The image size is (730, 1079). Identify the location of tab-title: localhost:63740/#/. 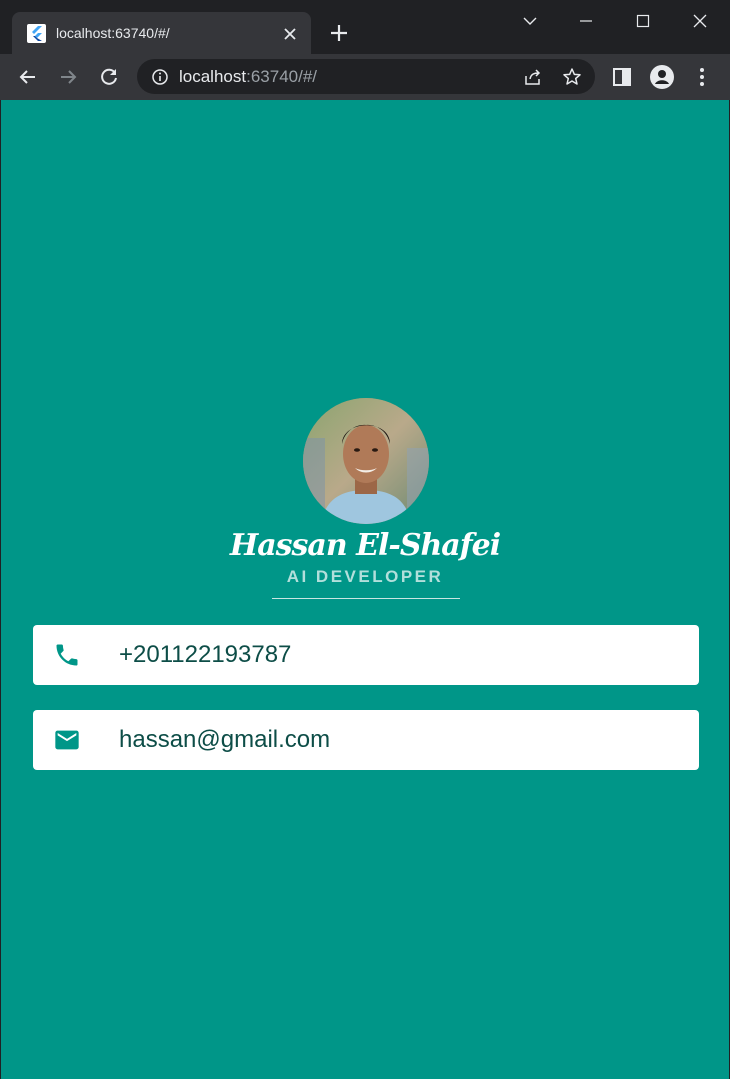
(113, 33).